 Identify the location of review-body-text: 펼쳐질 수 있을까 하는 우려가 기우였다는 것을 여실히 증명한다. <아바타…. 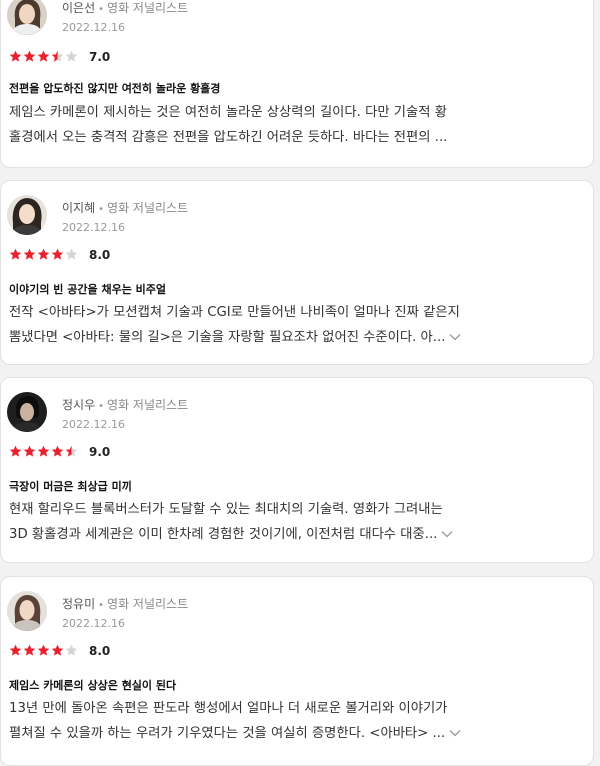
(227, 733).